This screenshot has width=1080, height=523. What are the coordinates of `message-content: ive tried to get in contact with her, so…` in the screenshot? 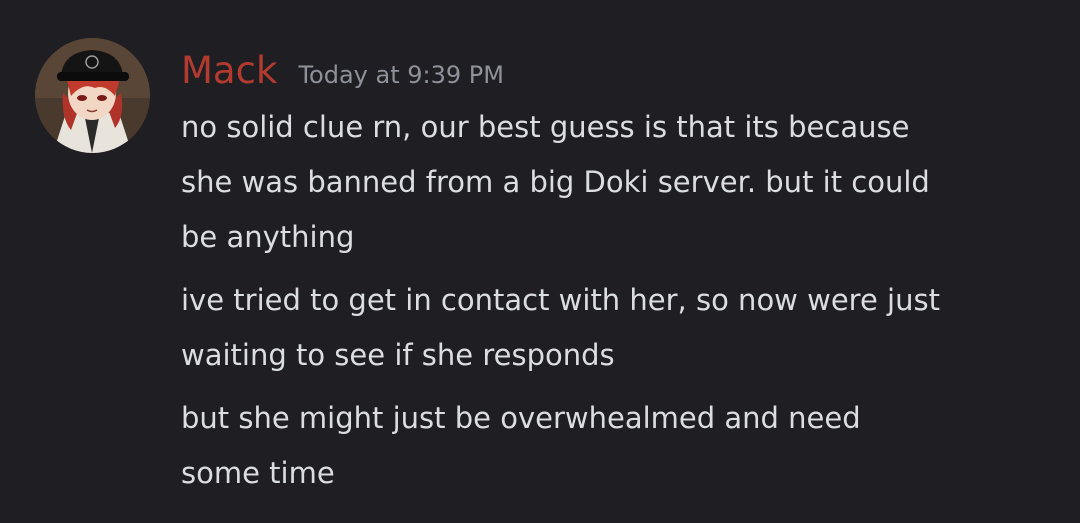 It's located at (560, 327).